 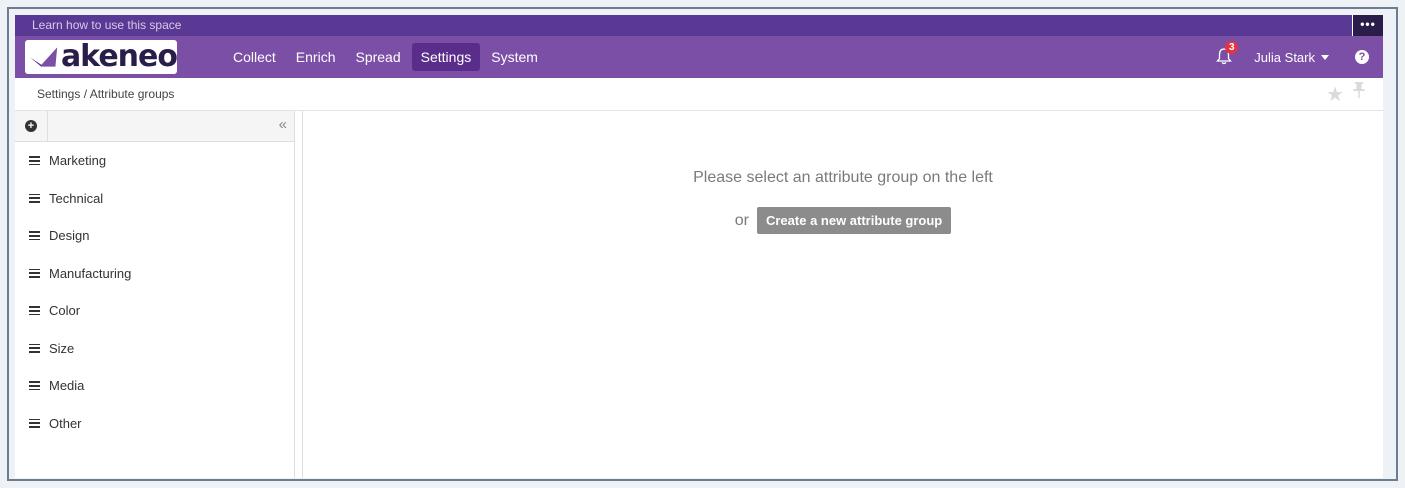 What do you see at coordinates (119, 56) in the screenshot?
I see `logo-text: akeneo` at bounding box center [119, 56].